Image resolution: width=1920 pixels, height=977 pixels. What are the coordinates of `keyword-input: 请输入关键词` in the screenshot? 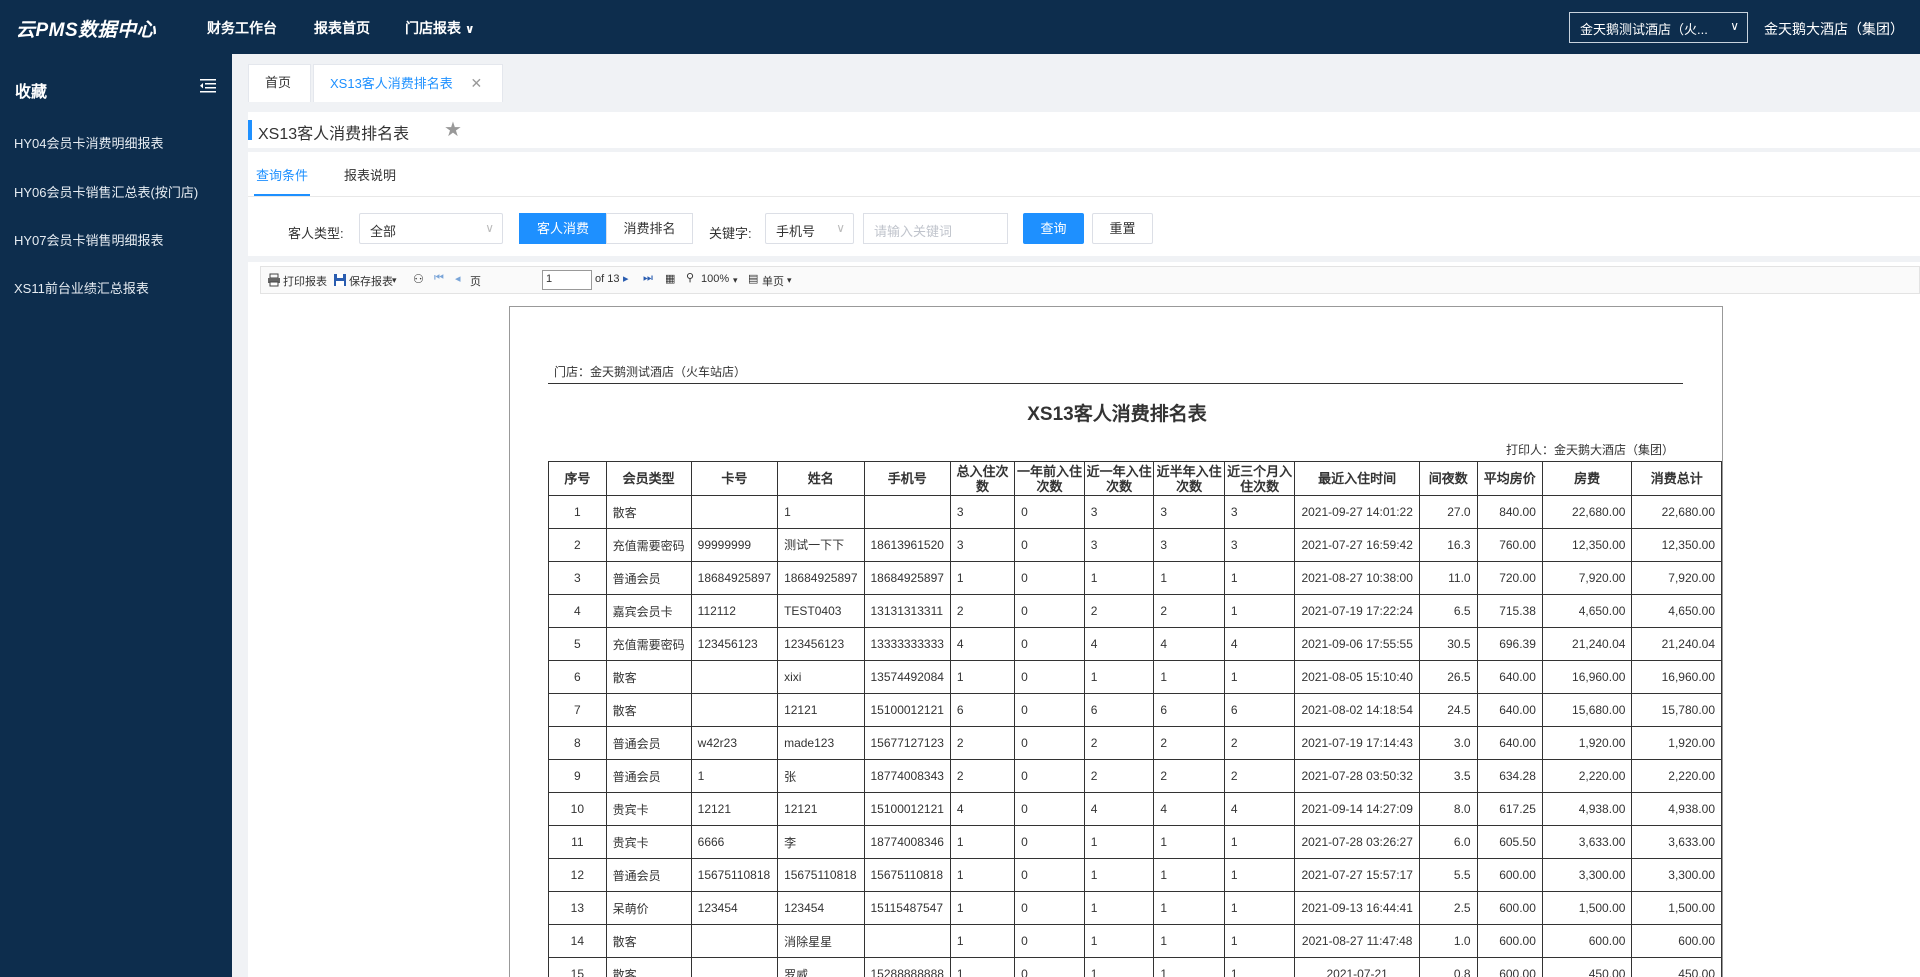 It's located at (935, 228).